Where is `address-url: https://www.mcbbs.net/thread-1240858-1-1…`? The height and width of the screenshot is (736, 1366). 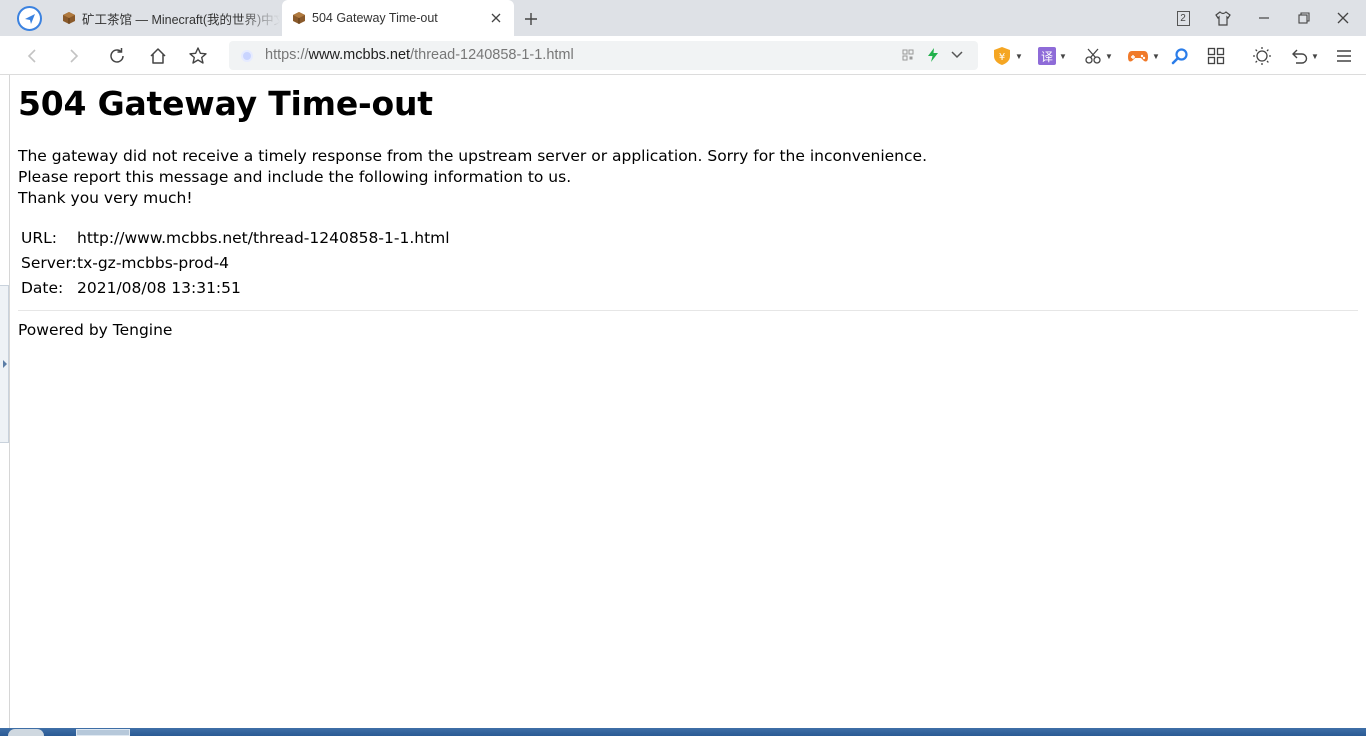
address-url: https://www.mcbbs.net/thread-1240858-1-1… is located at coordinates (419, 55).